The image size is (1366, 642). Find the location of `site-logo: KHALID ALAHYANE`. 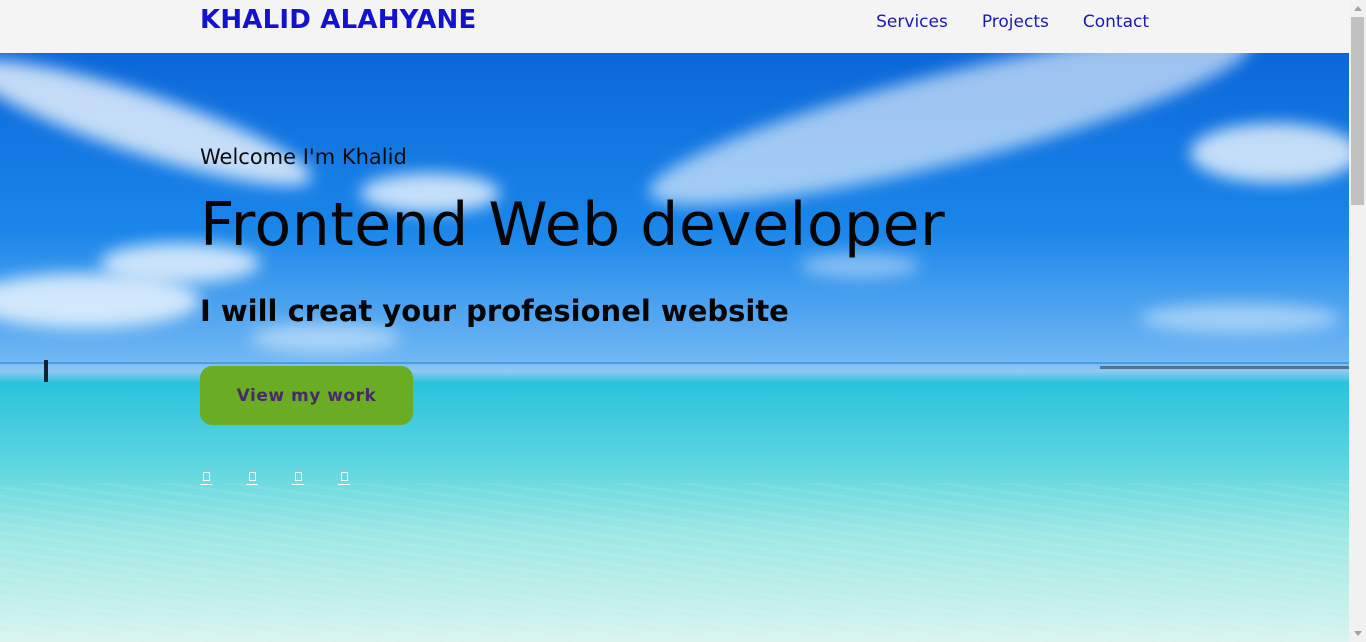

site-logo: KHALID ALAHYANE is located at coordinates (338, 20).